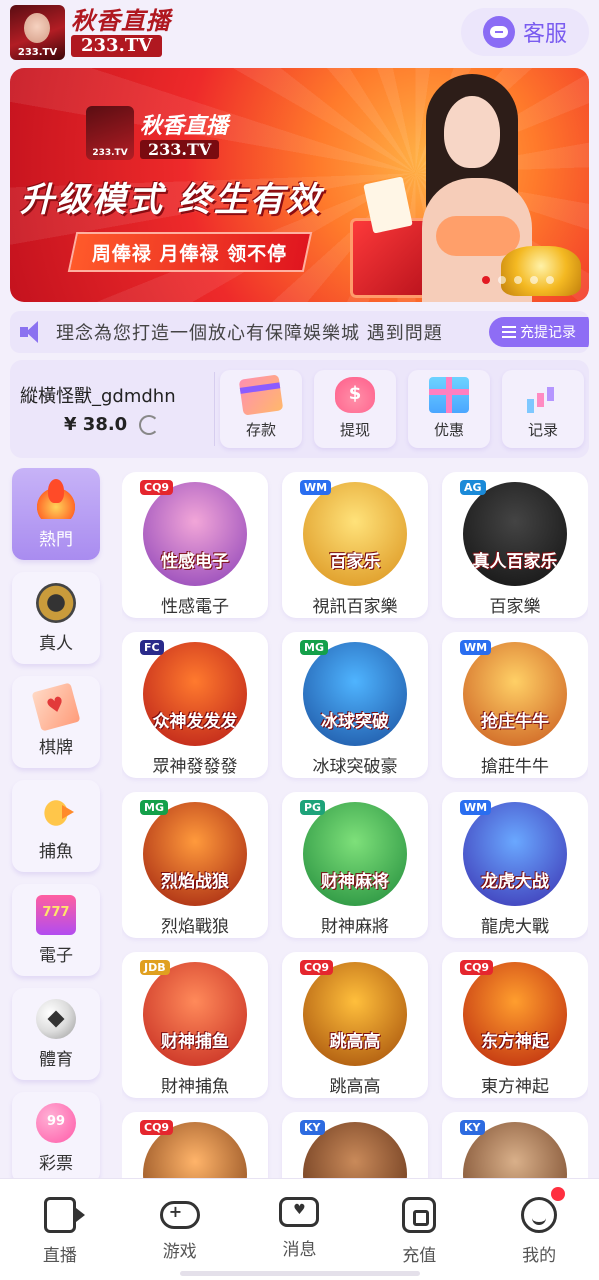  What do you see at coordinates (56, 811) in the screenshot?
I see `fish-icon` at bounding box center [56, 811].